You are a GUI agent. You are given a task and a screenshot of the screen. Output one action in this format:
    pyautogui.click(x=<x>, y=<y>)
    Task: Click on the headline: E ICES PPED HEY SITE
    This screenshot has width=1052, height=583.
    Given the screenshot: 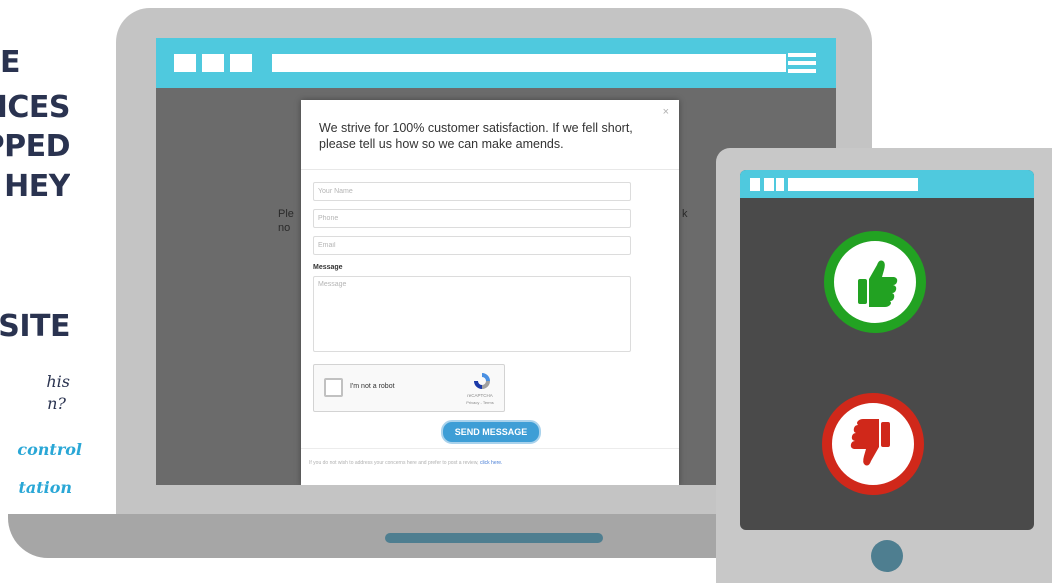 What is the action you would take?
    pyautogui.click(x=35, y=192)
    